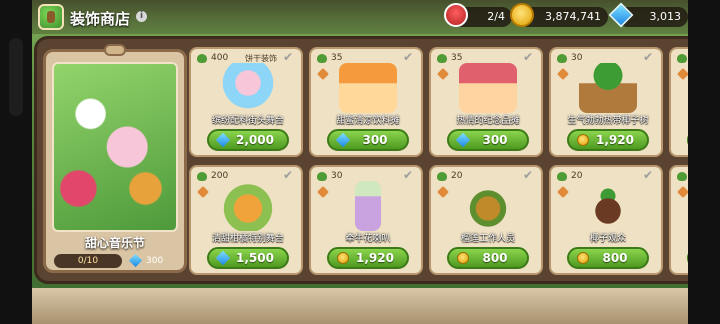 The image size is (720, 324). I want to click on shop-icon, so click(51, 17).